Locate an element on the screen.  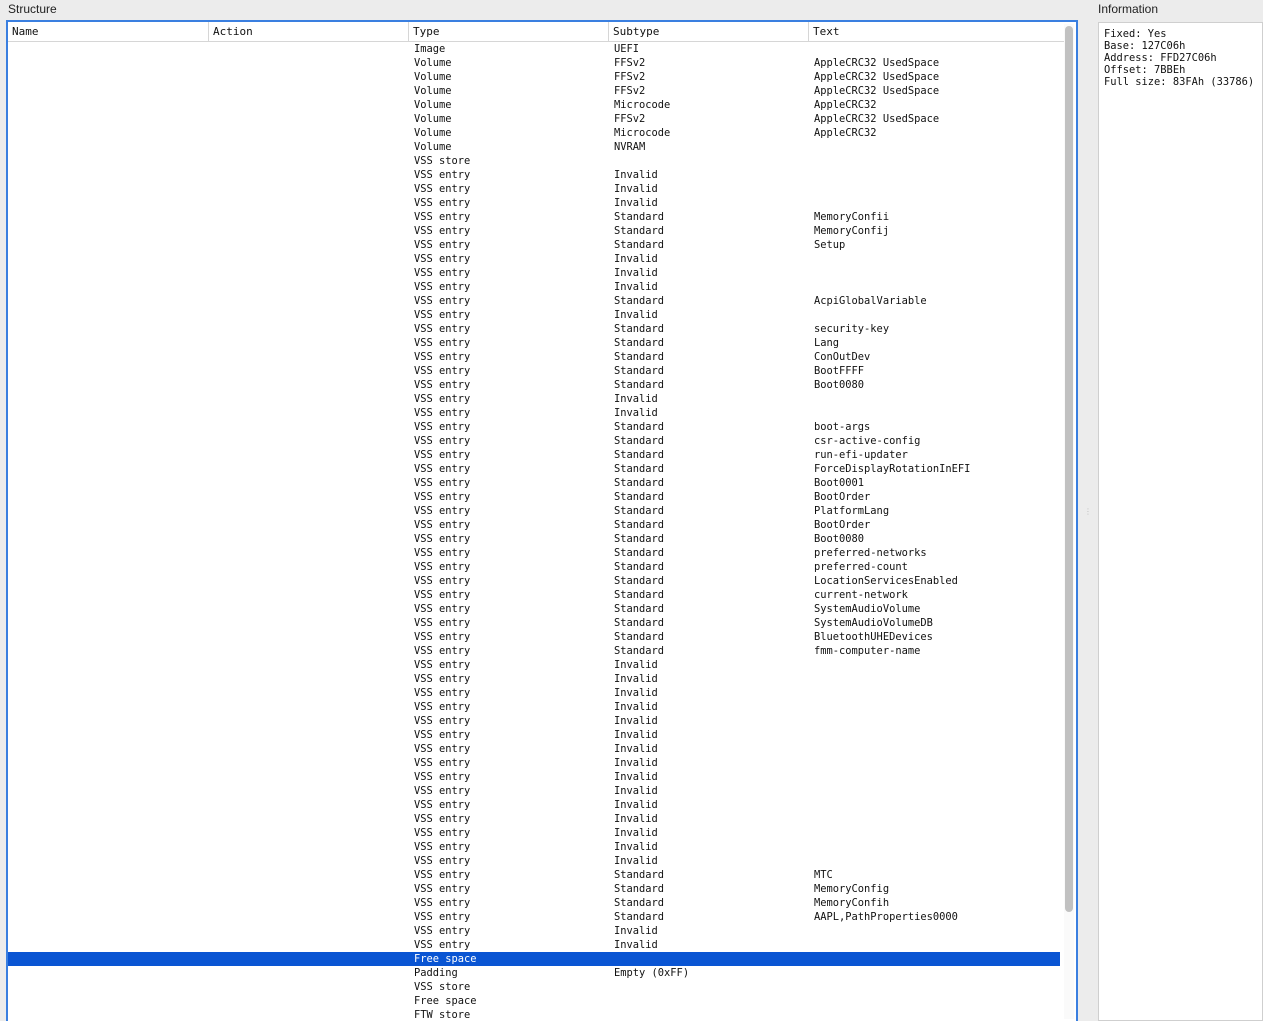
structure-pane-label: Structure is located at coordinates (32, 9).